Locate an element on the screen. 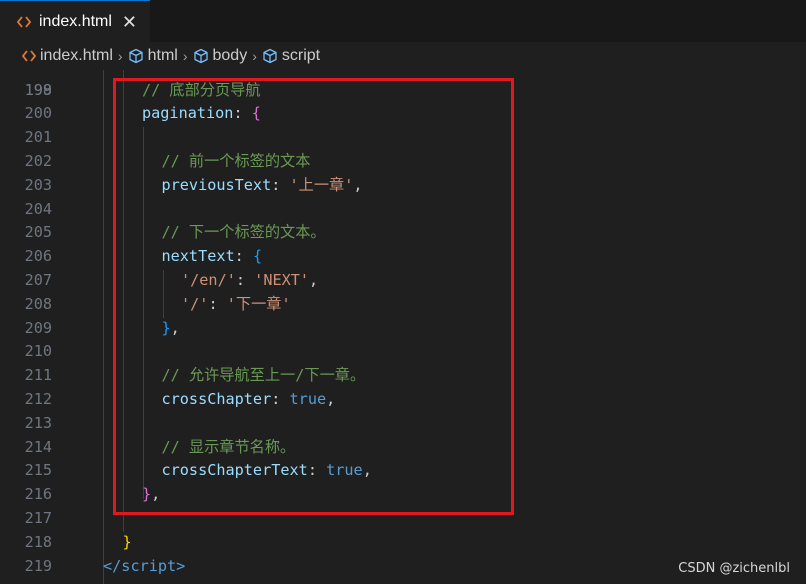 The height and width of the screenshot is (584, 806). tab-index-html: index.html ✕ is located at coordinates (75, 21).